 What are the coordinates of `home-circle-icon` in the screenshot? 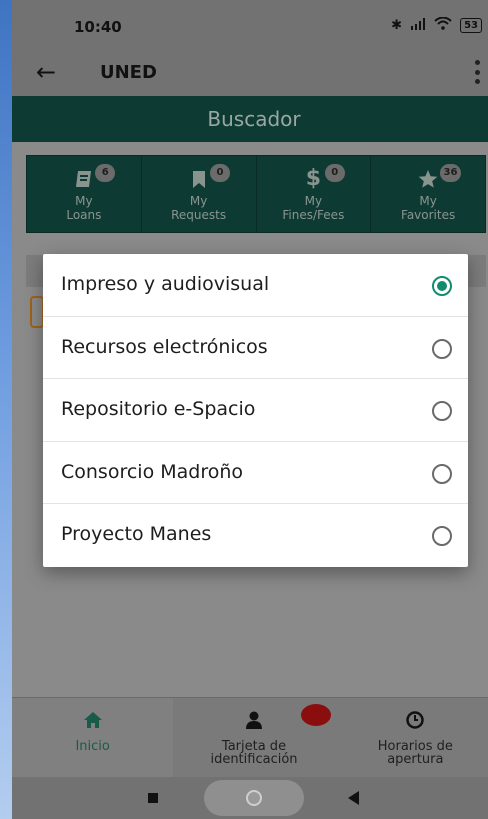 It's located at (254, 798).